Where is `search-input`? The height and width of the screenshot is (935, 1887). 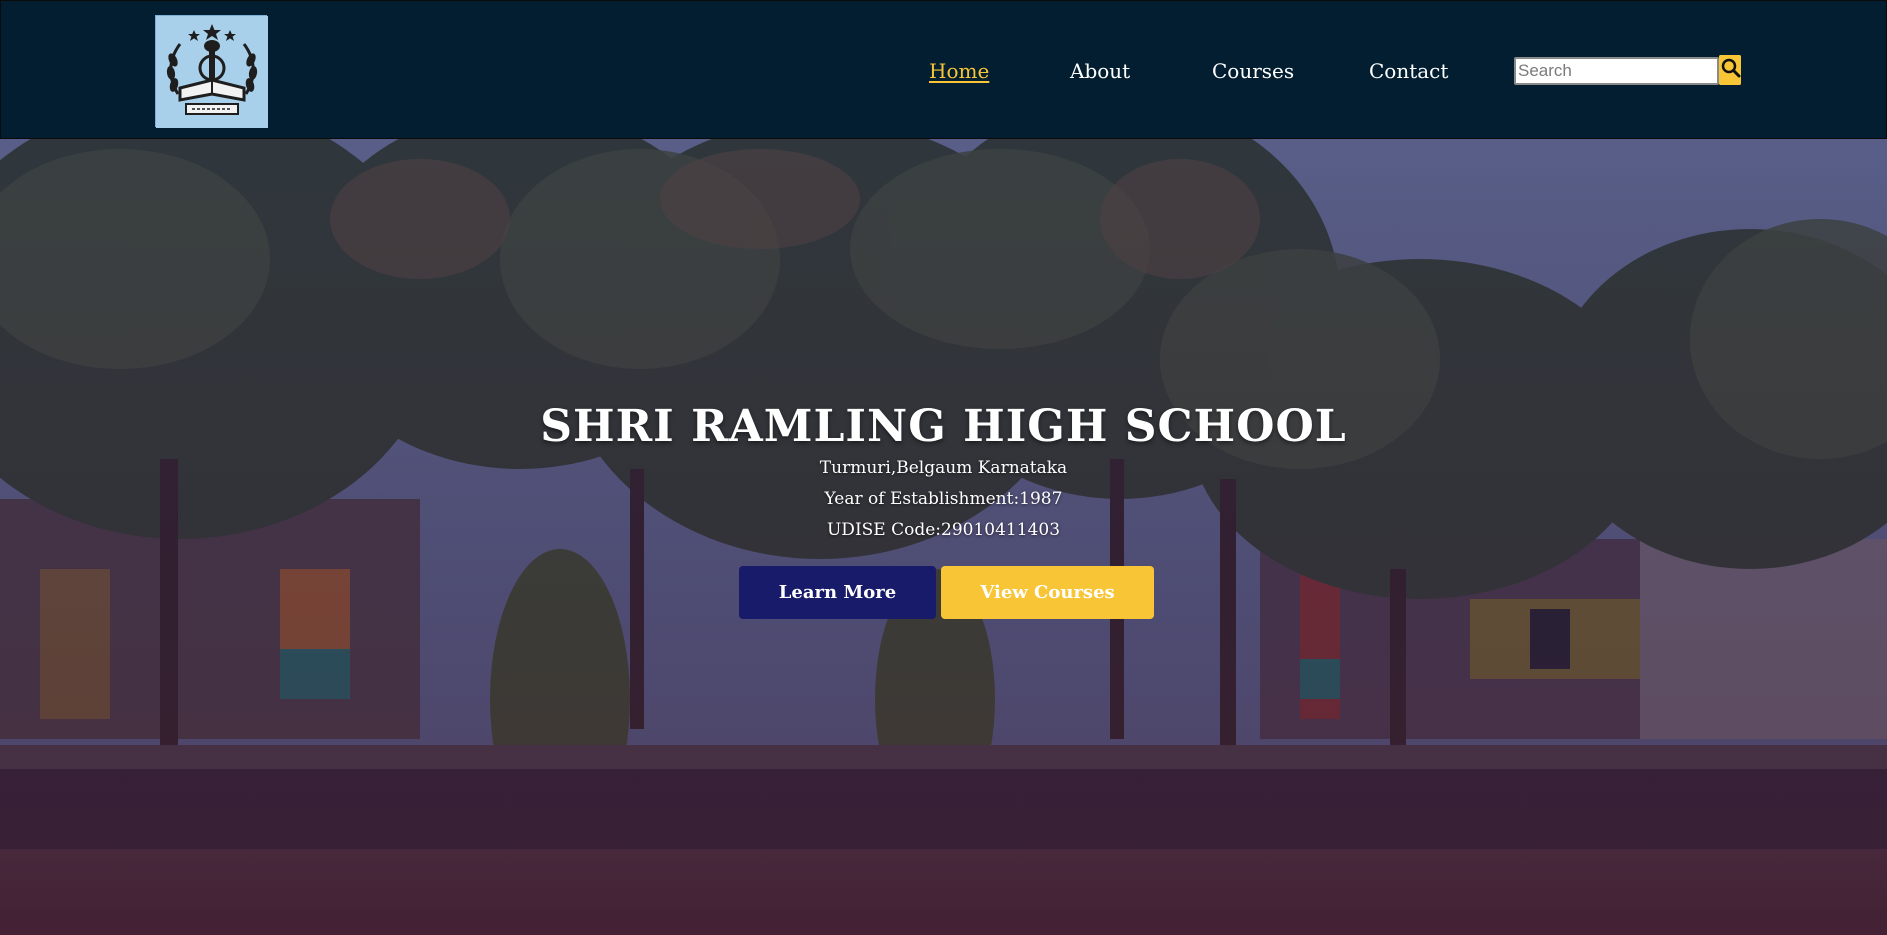
search-input is located at coordinates (1616, 71).